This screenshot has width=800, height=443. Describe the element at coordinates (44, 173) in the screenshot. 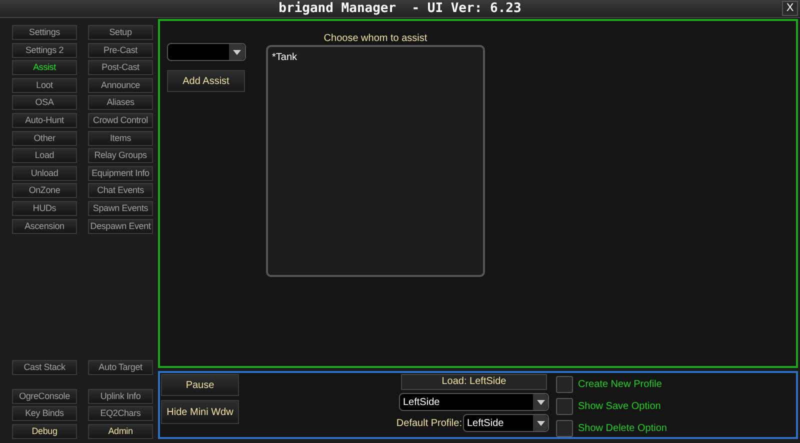

I see `sidebar-button: Unload` at that location.